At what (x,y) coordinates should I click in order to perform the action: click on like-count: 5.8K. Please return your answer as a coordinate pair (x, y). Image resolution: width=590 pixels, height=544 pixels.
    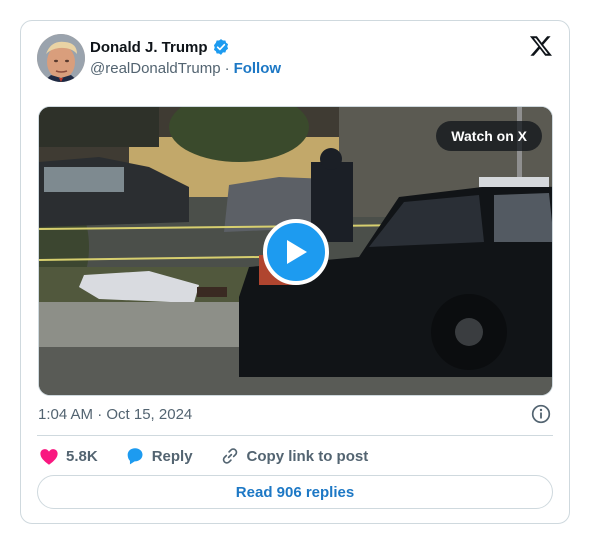
    Looking at the image, I should click on (82, 456).